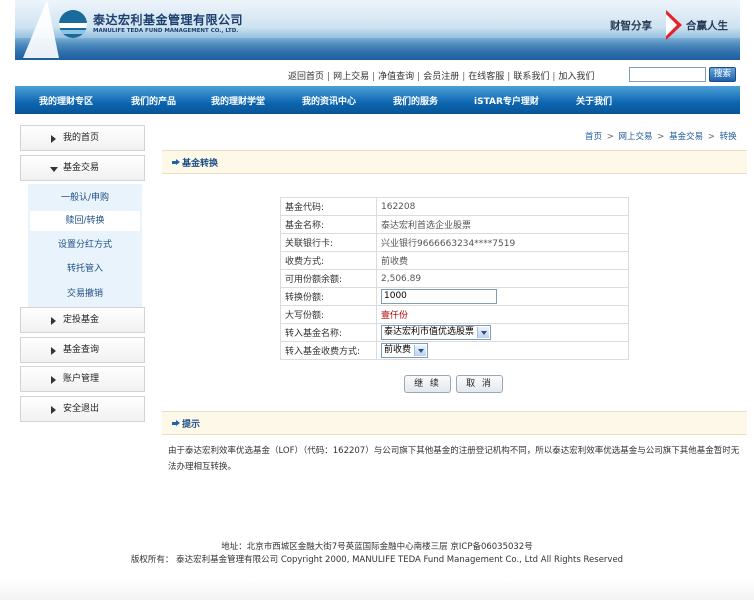 Image resolution: width=754 pixels, height=600 pixels. I want to click on search-input, so click(667, 74).